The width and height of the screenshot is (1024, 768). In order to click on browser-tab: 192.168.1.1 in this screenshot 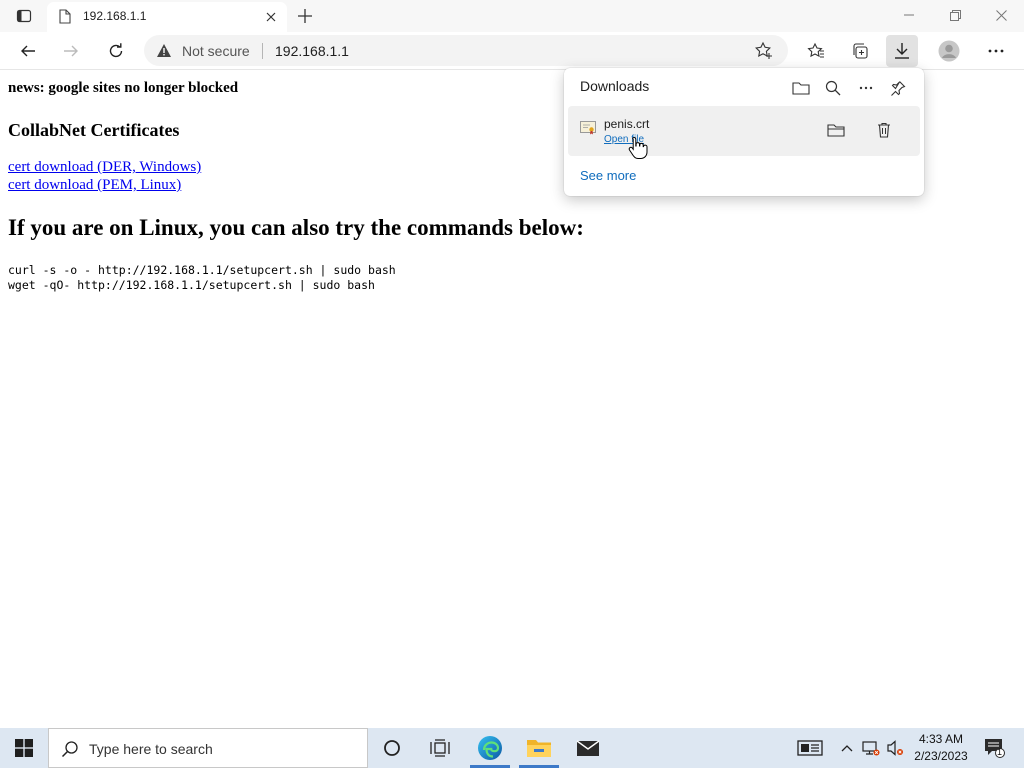, I will do `click(167, 17)`.